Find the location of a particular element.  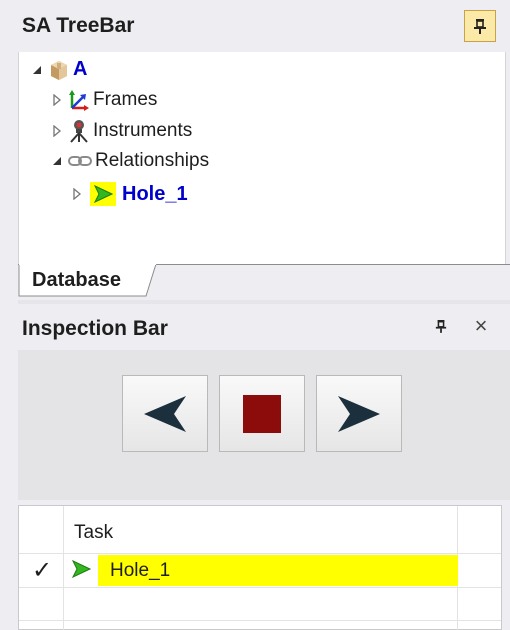

task-row-label: Hole_1 is located at coordinates (140, 571).